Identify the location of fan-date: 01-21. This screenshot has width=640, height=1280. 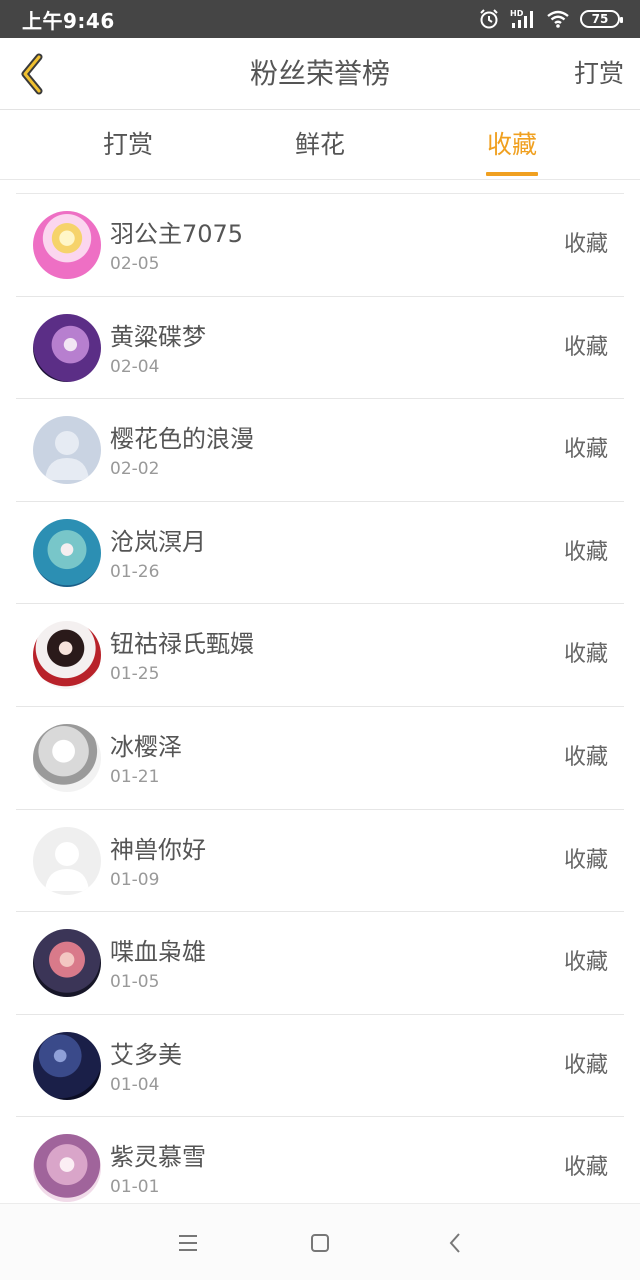
(135, 776).